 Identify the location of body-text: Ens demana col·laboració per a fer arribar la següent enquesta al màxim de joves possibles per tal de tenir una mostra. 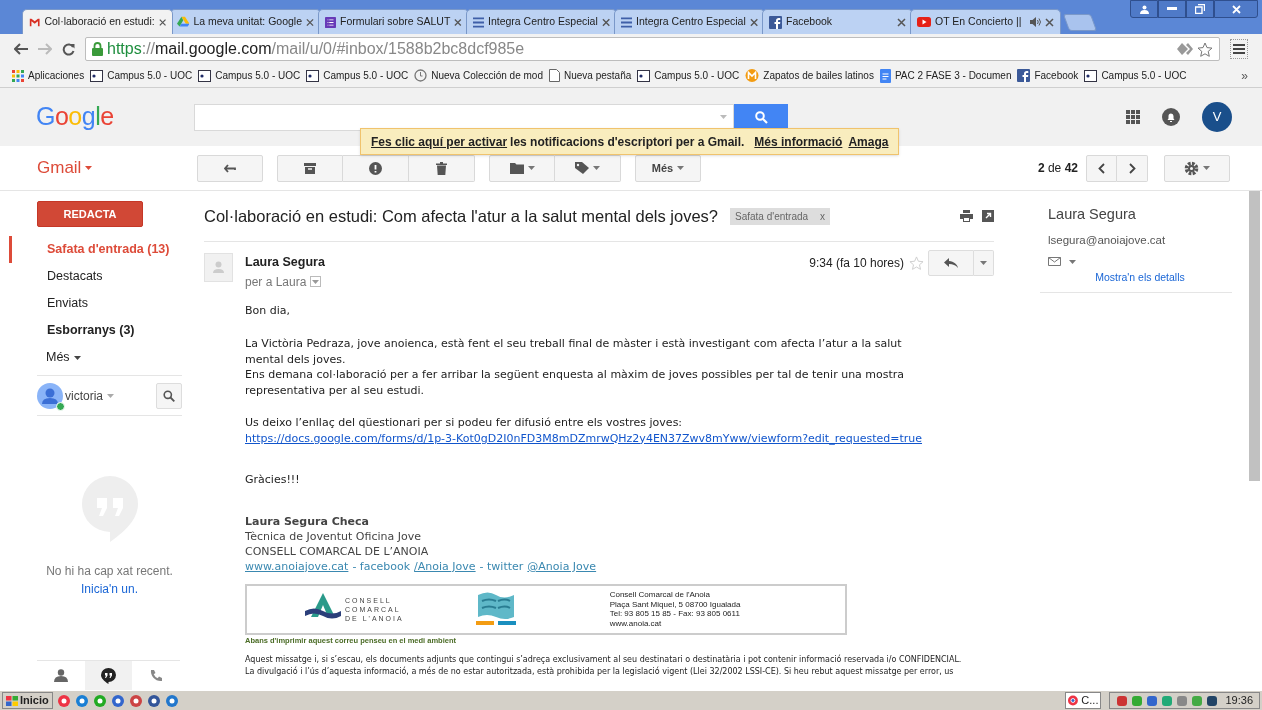
(575, 375).